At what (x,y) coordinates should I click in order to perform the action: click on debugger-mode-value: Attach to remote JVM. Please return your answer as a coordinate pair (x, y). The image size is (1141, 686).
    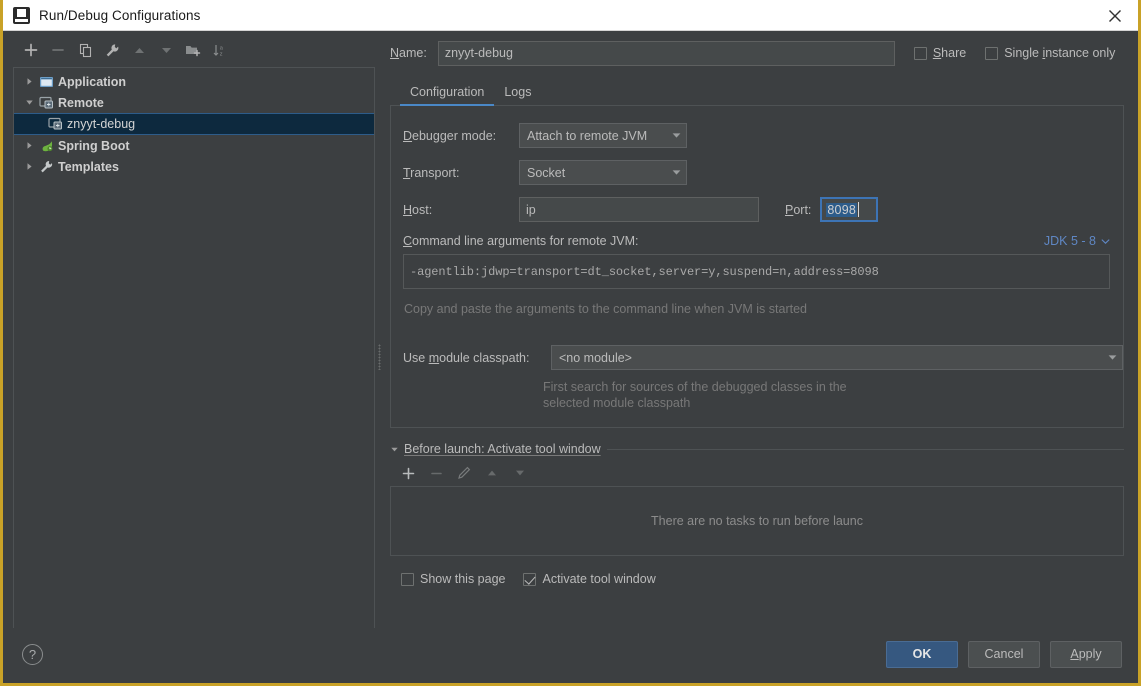
    Looking at the image, I should click on (587, 135).